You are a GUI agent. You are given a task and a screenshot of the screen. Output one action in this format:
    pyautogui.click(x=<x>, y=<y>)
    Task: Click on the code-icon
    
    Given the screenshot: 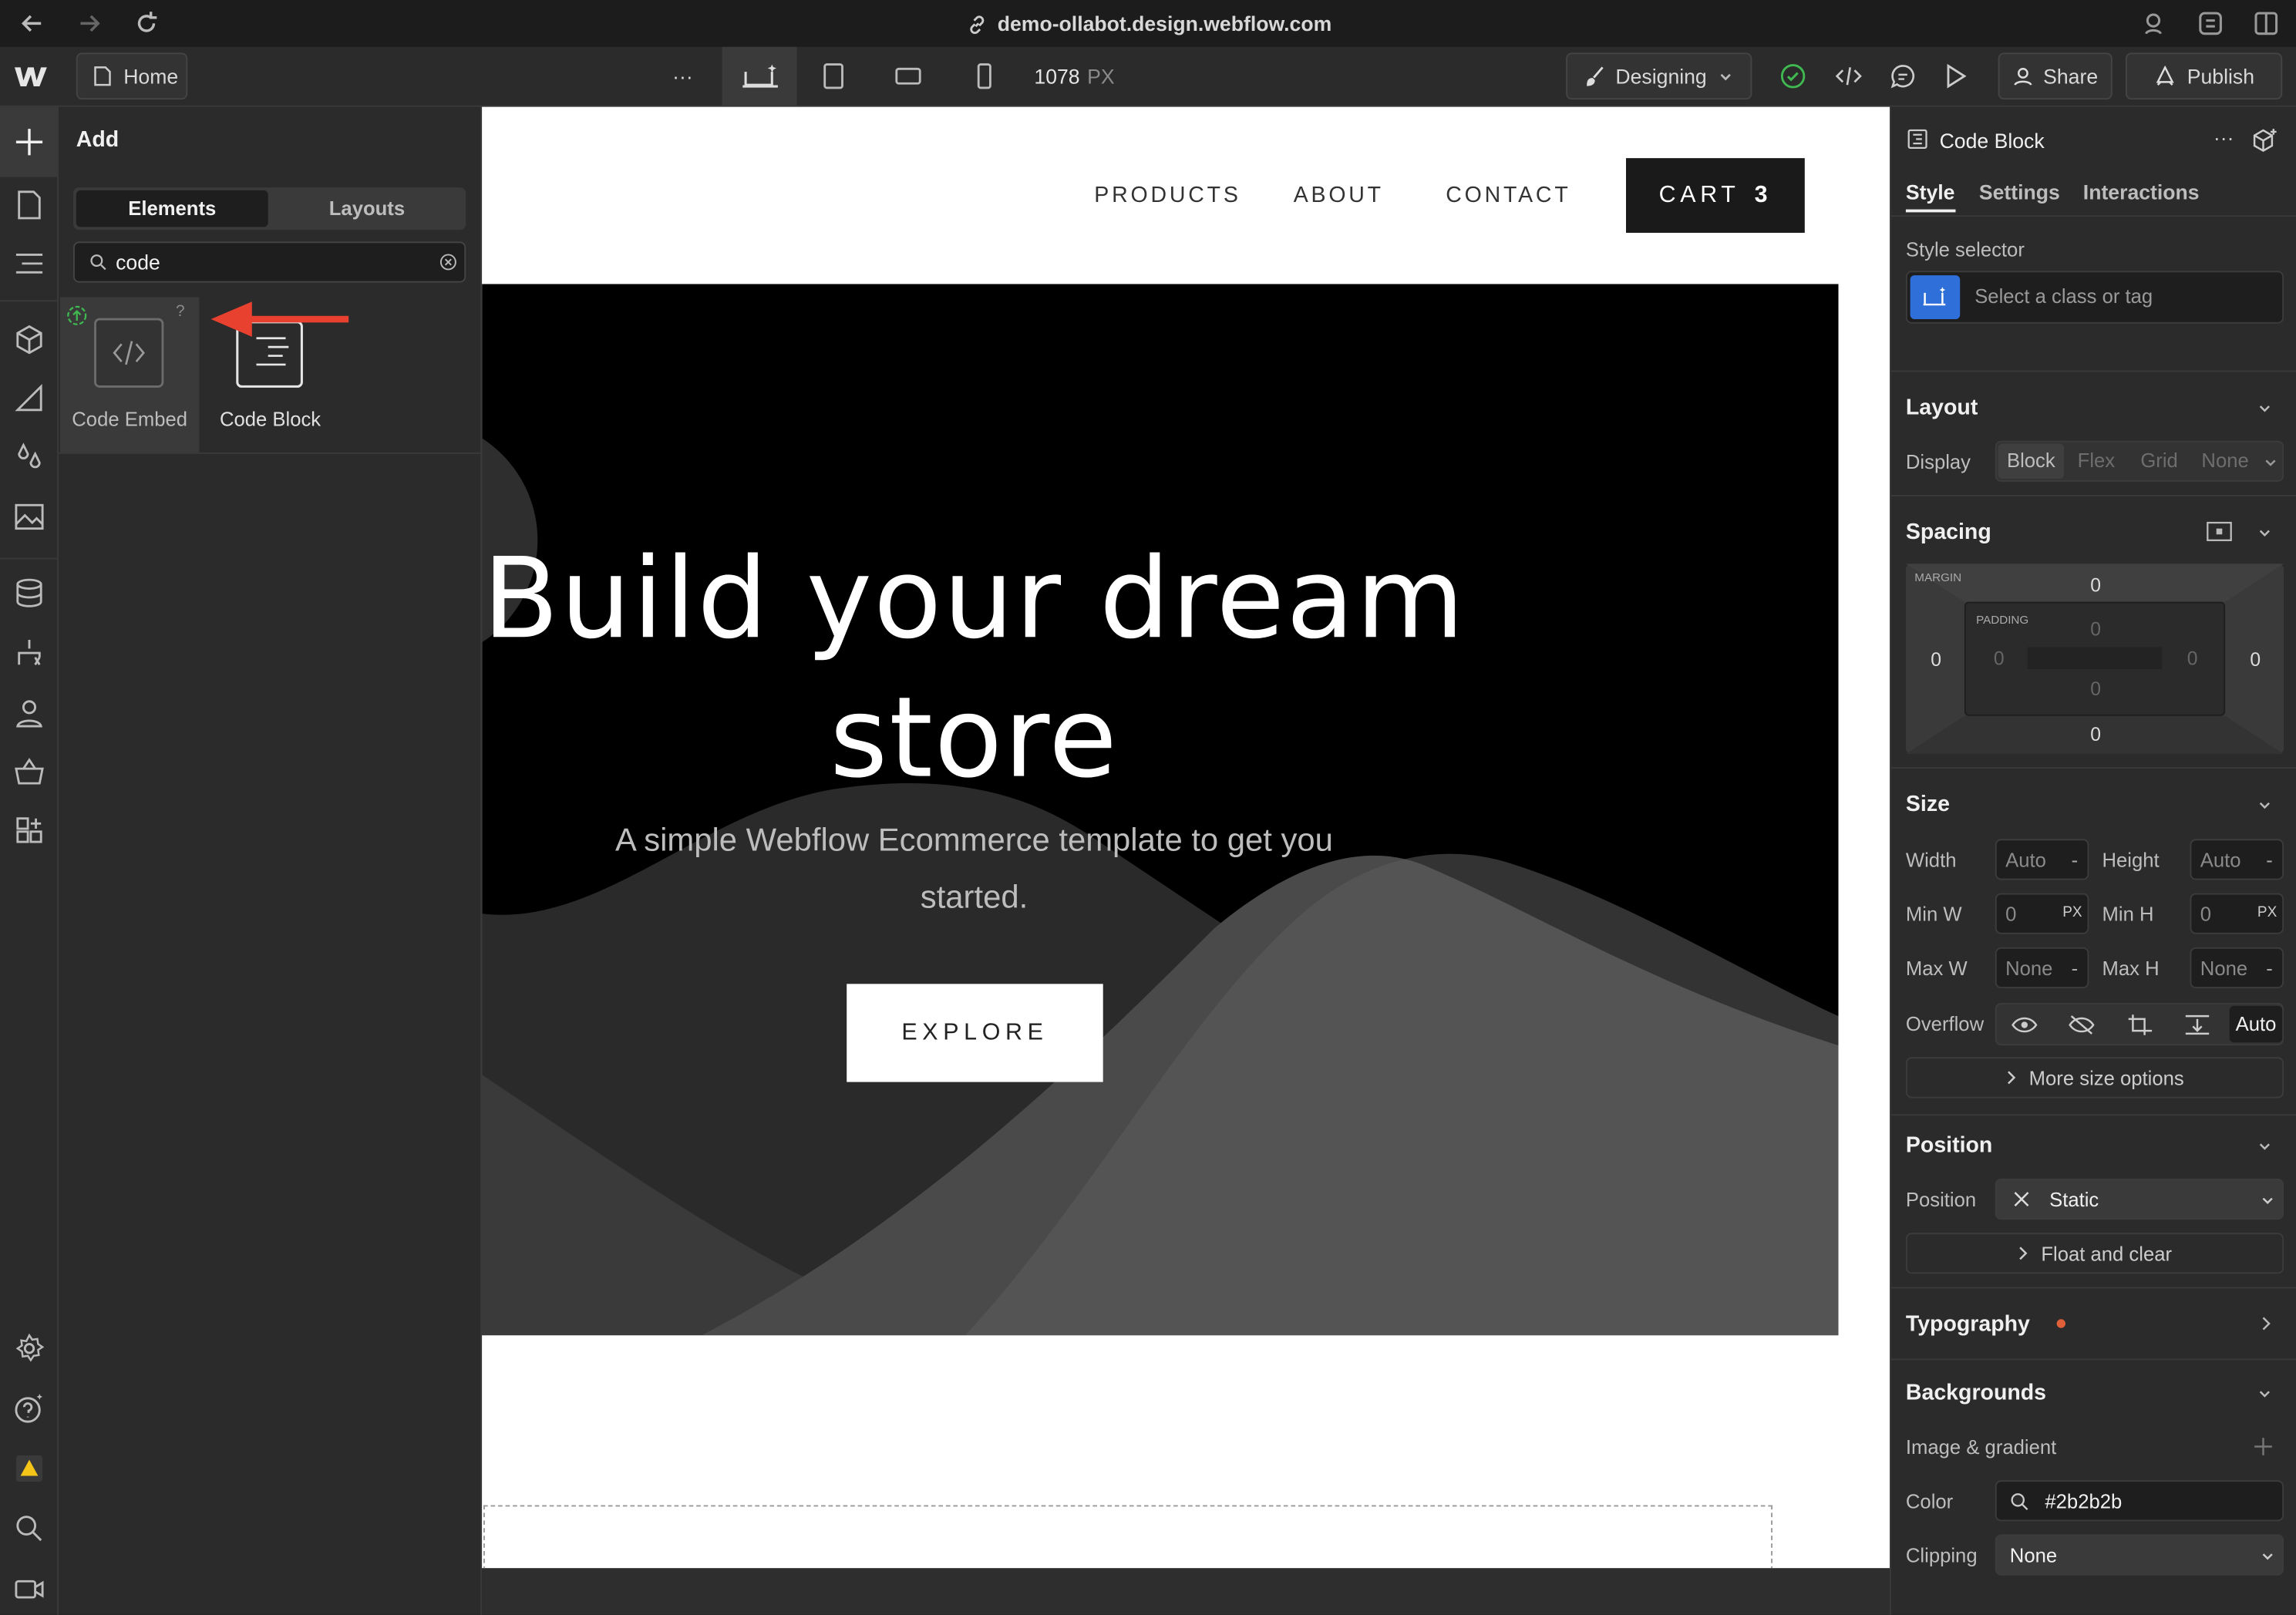 What is the action you would take?
    pyautogui.click(x=1849, y=75)
    